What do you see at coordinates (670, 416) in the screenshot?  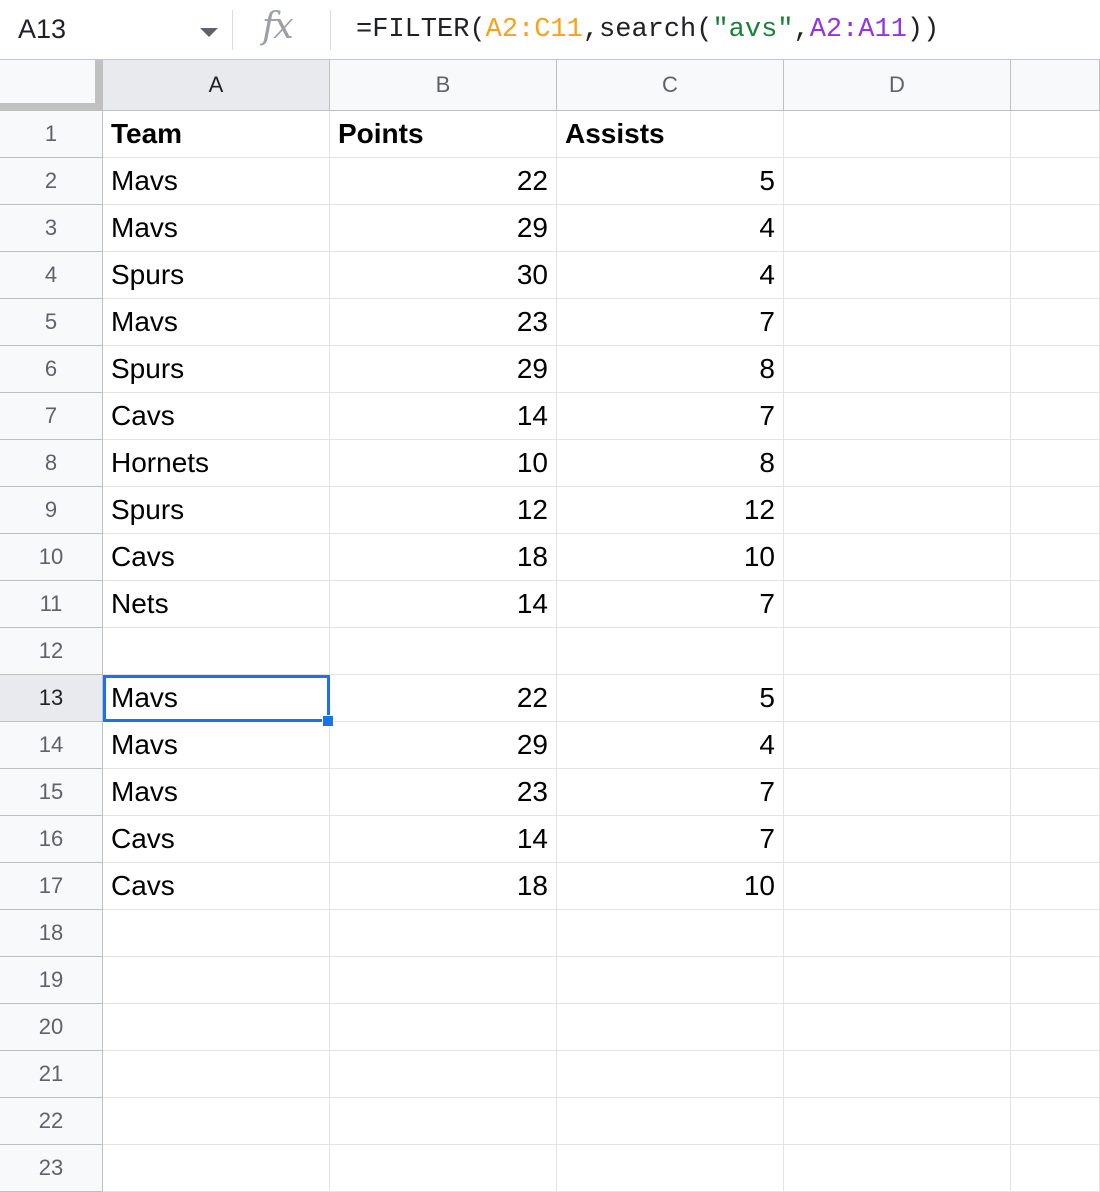 I see `cell-c7: 7` at bounding box center [670, 416].